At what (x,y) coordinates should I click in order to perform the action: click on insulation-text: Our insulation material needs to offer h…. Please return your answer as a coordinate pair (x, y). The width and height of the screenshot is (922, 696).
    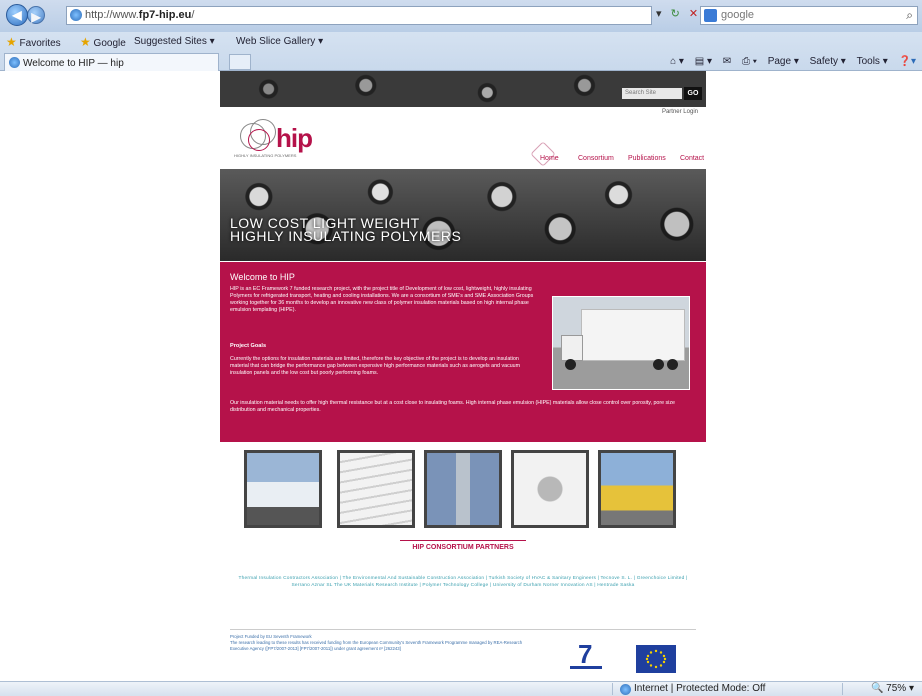
    Looking at the image, I should click on (452, 406).